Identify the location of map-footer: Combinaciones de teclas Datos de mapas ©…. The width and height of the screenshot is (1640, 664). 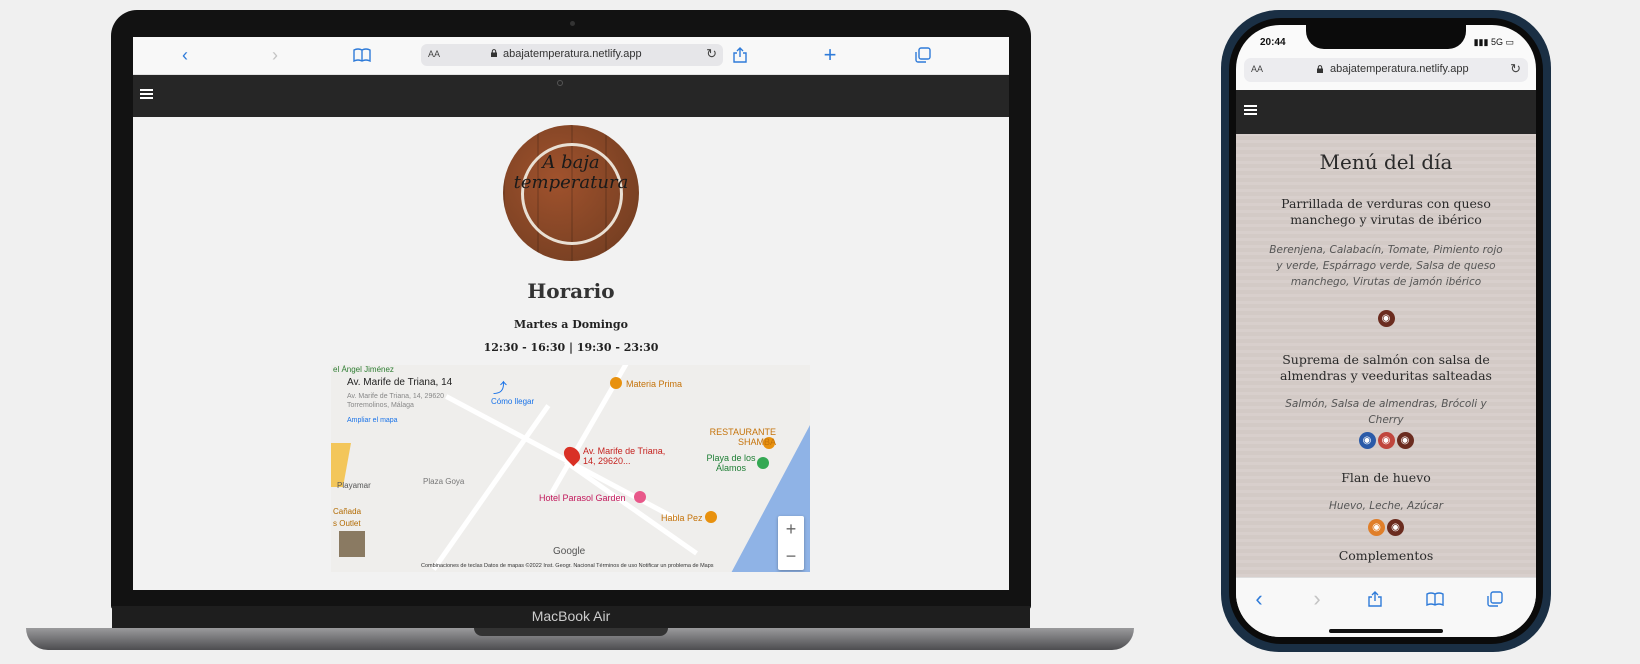
(567, 566).